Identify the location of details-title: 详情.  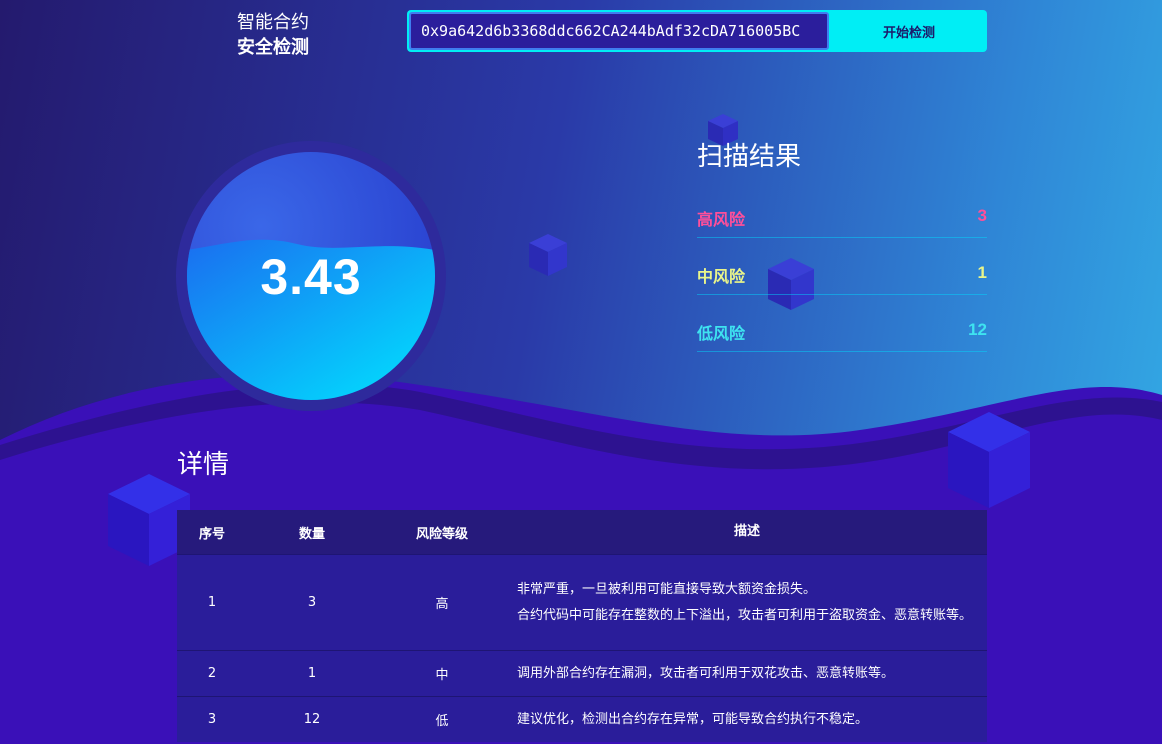
(203, 465).